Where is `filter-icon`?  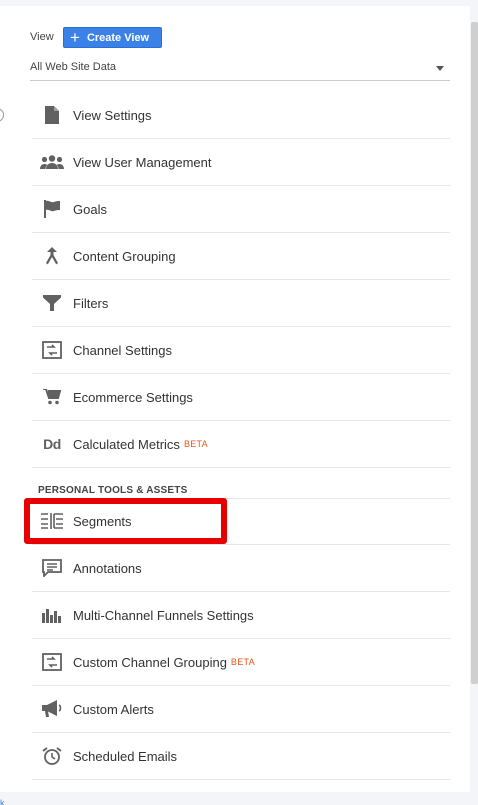
filter-icon is located at coordinates (52, 303).